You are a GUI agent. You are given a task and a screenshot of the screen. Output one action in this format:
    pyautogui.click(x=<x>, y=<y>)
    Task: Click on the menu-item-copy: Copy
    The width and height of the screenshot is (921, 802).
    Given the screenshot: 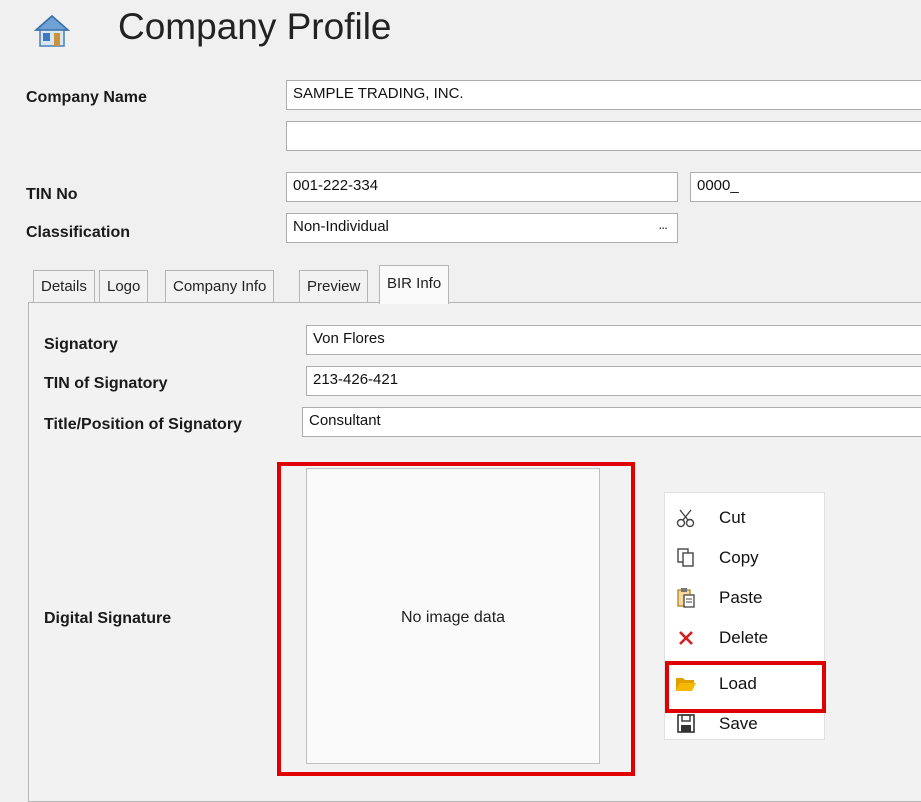 What is the action you would take?
    pyautogui.click(x=745, y=559)
    